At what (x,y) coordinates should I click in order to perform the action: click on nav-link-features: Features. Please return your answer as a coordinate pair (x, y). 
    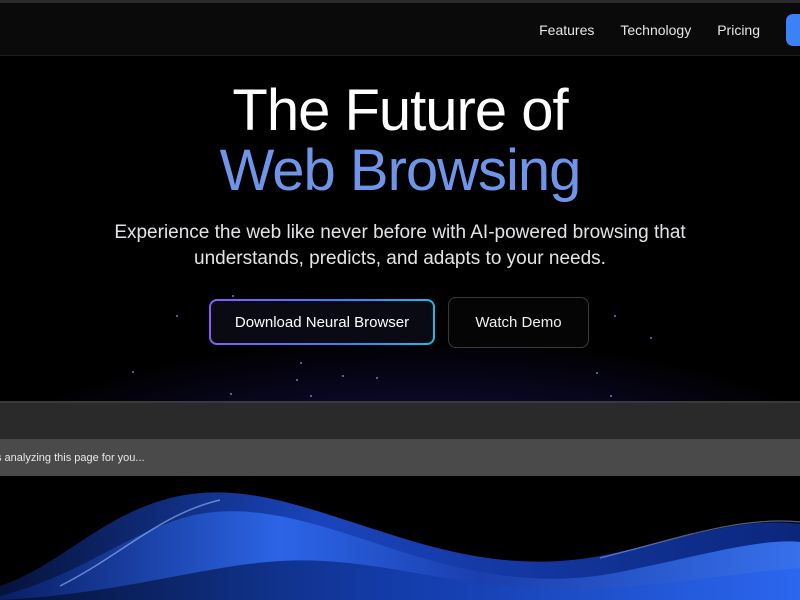
    Looking at the image, I should click on (566, 30).